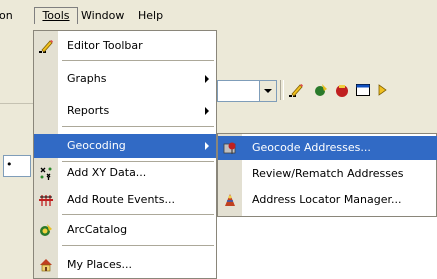 The width and height of the screenshot is (437, 279). Describe the element at coordinates (363, 90) in the screenshot. I see `window-icon` at that location.